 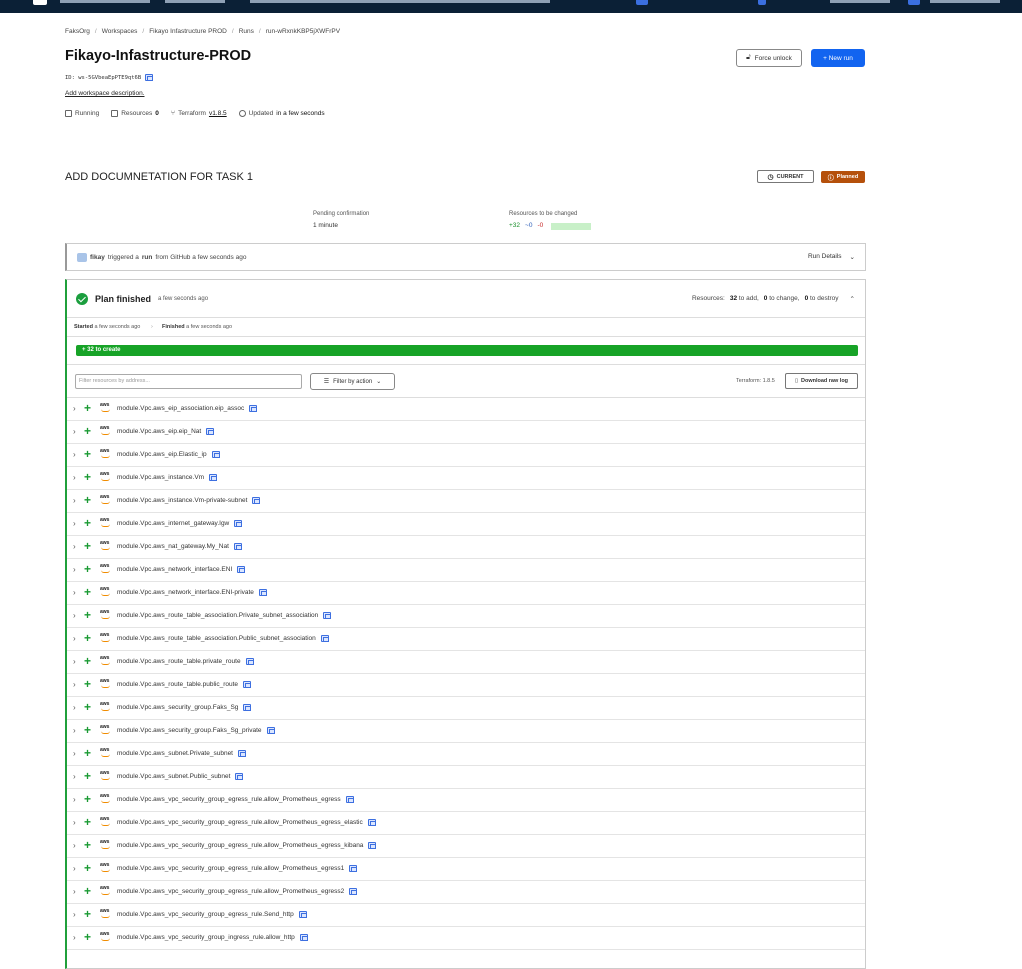 I want to click on chevron-up-icon: ⌃, so click(x=852, y=299).